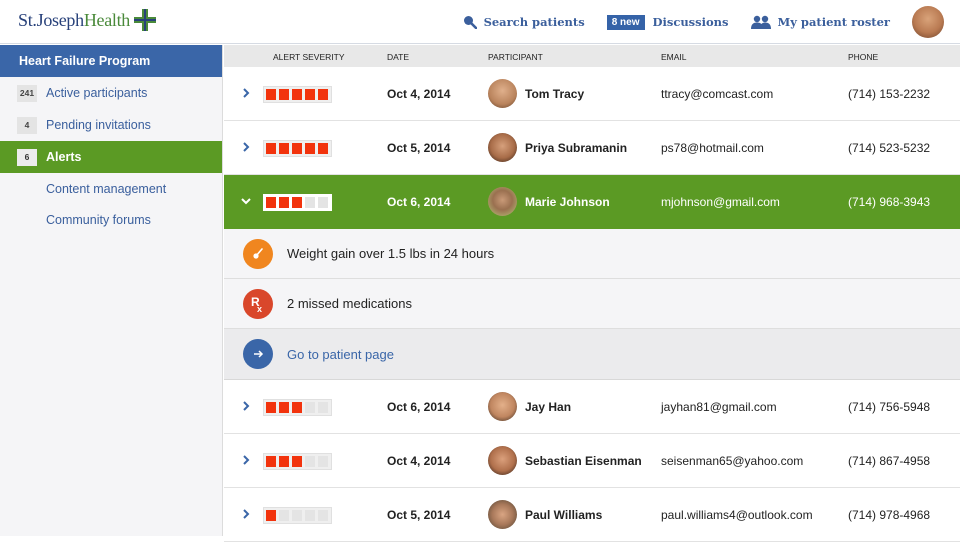 This screenshot has width=960, height=542. What do you see at coordinates (820, 22) in the screenshot?
I see `patient-roster-link: My patient roster` at bounding box center [820, 22].